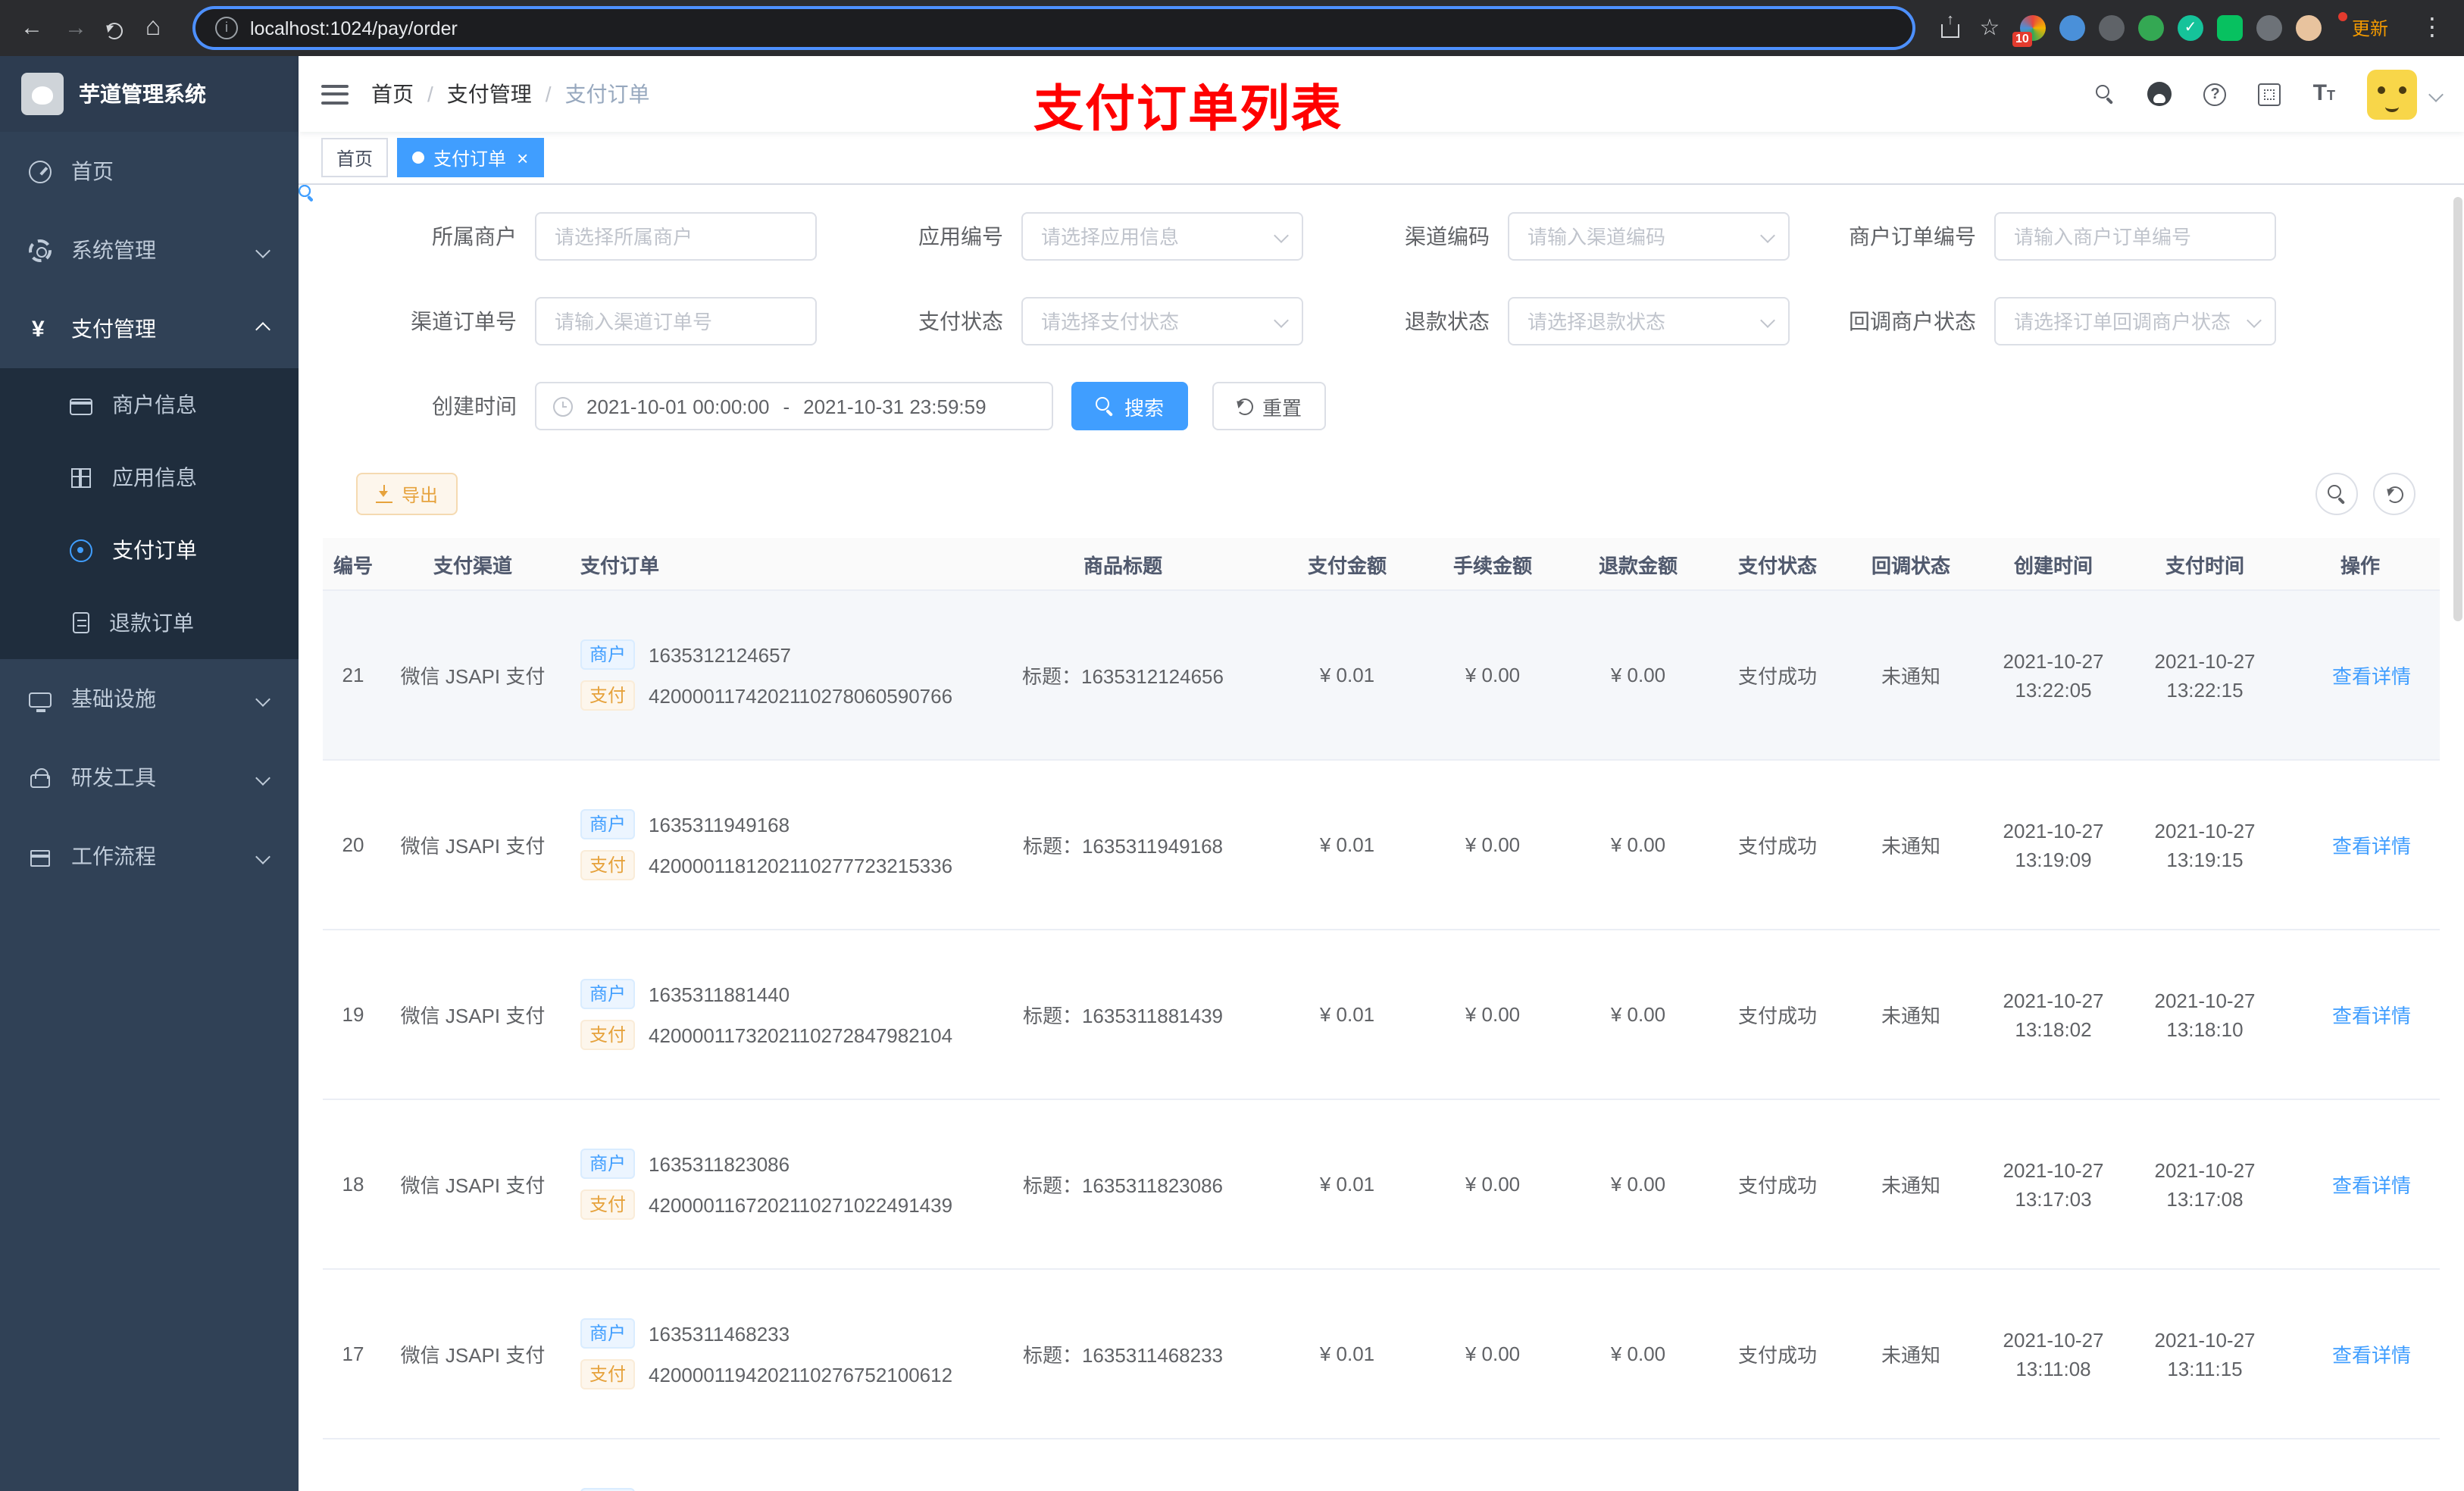 The width and height of the screenshot is (2464, 1491). Describe the element at coordinates (472, 675) in the screenshot. I see `cell-channel: 微信 JSAPI 支付` at that location.